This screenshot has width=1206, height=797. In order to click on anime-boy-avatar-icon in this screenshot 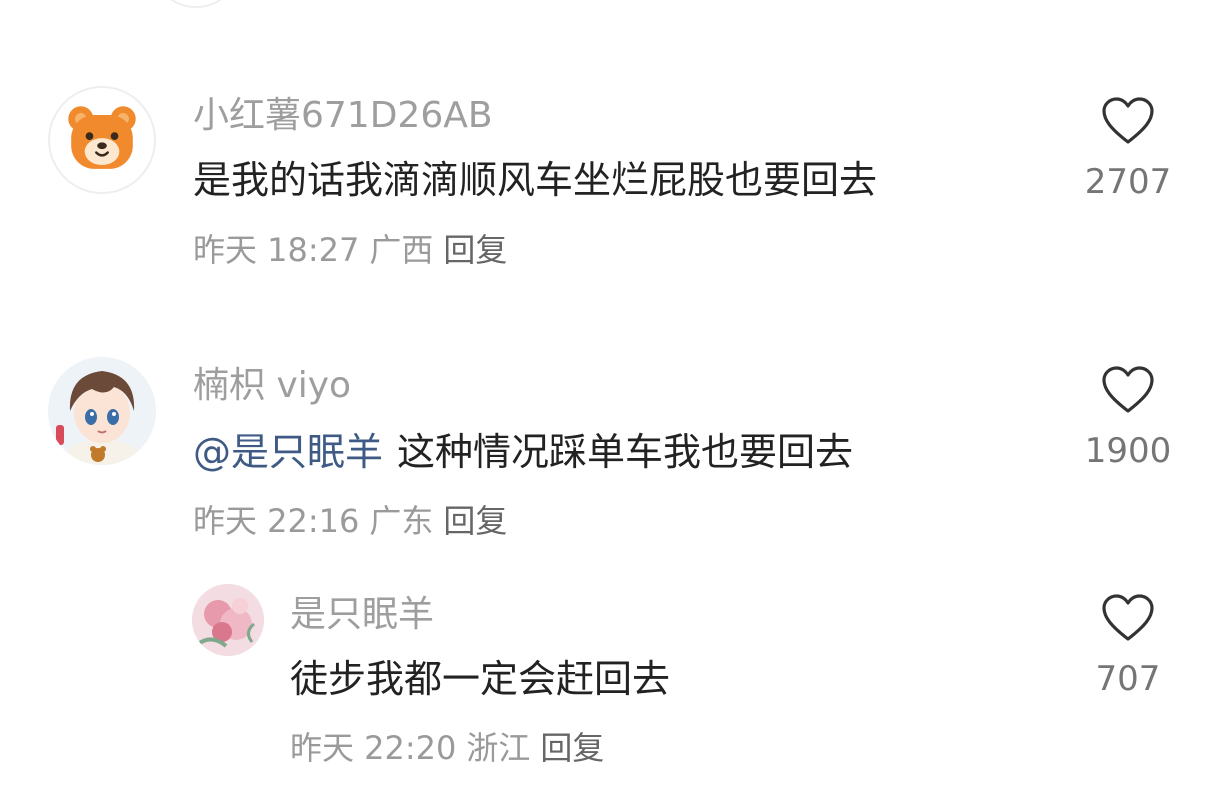, I will do `click(102, 411)`.